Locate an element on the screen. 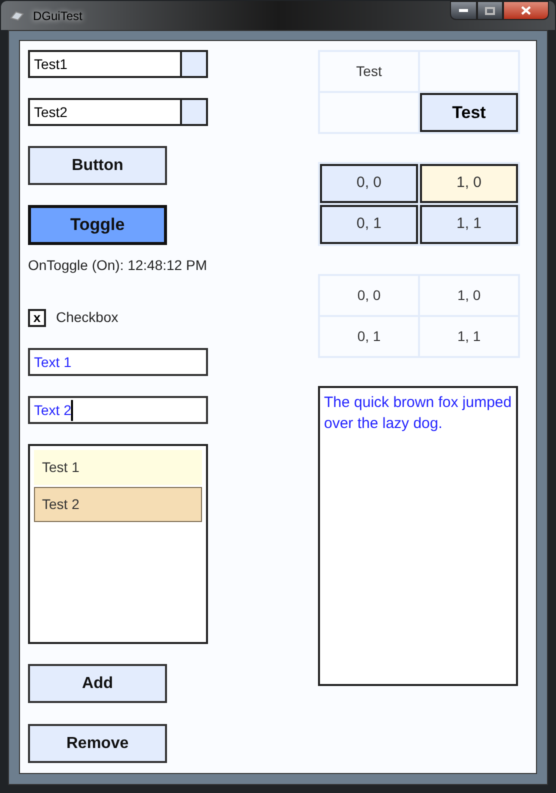 The height and width of the screenshot is (793, 556). checkbox-label: Checkbox is located at coordinates (87, 317).